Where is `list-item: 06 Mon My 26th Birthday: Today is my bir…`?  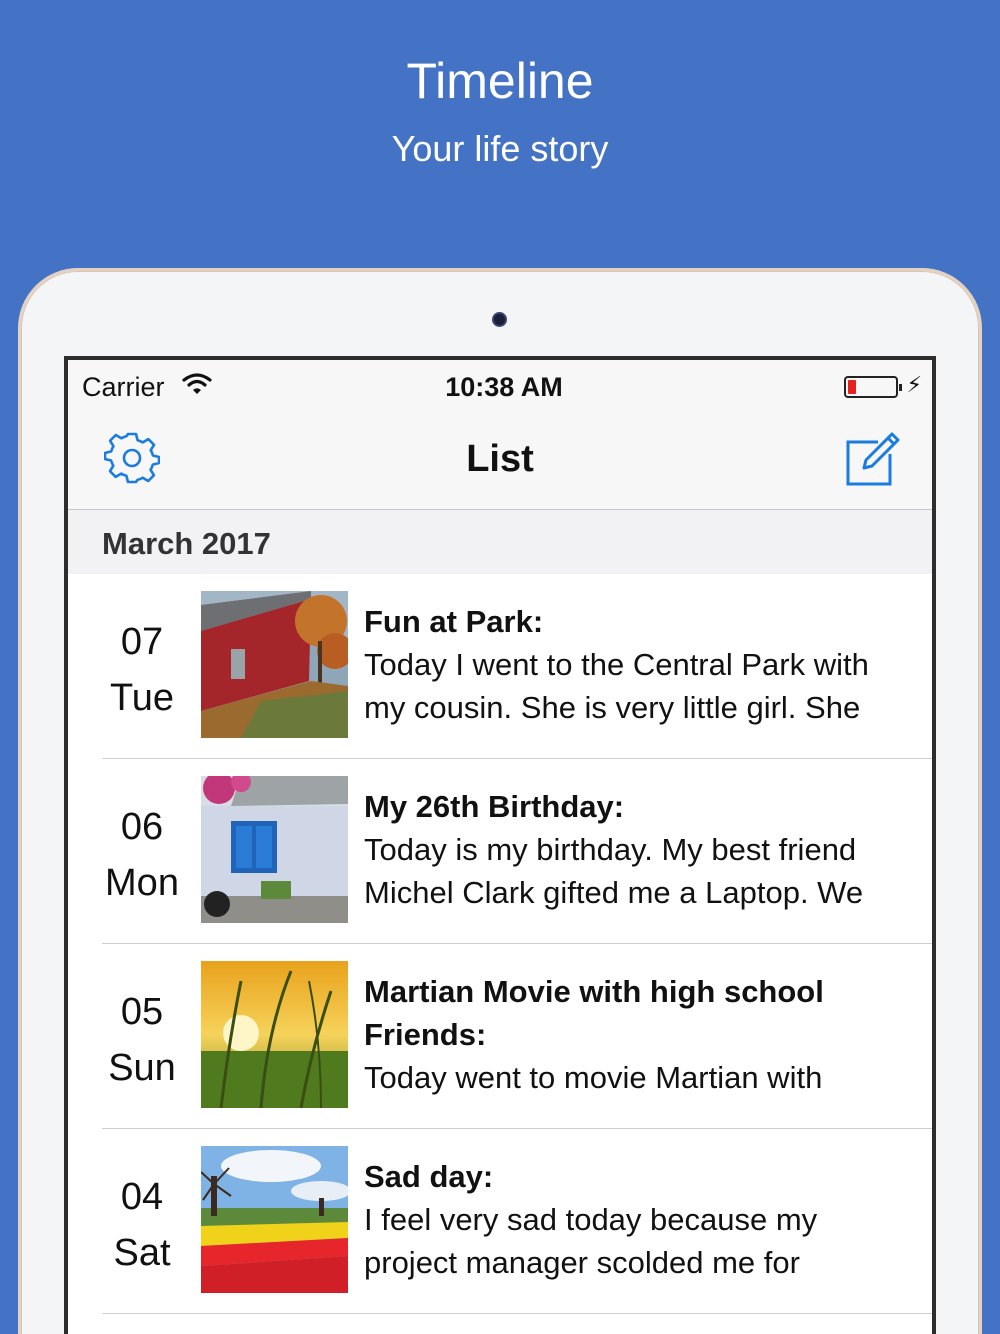 list-item: 06 Mon My 26th Birthday: Today is my bir… is located at coordinates (500, 851).